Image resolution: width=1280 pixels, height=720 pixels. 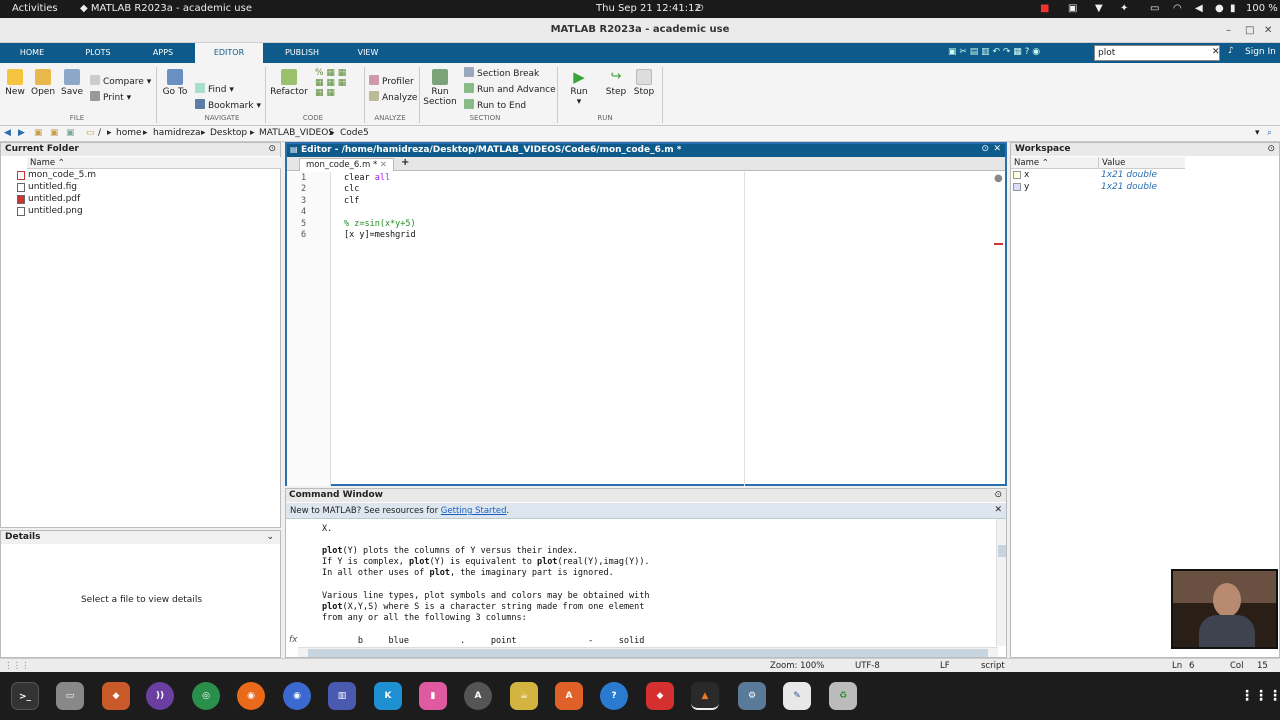 I want to click on signin-link: Sign In, so click(x=1260, y=52).